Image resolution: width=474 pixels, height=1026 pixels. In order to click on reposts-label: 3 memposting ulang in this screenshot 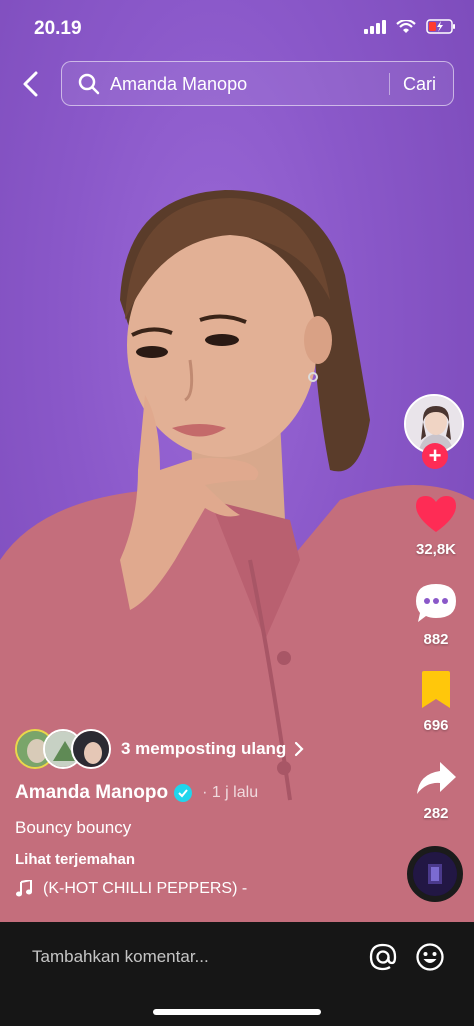, I will do `click(204, 748)`.